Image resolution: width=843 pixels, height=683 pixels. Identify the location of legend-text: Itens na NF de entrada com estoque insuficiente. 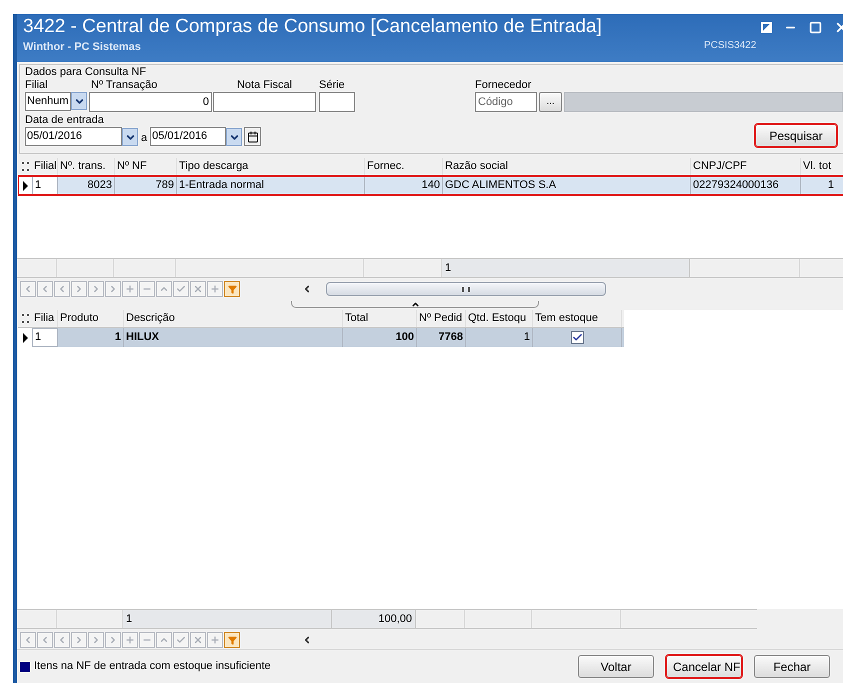
(153, 666).